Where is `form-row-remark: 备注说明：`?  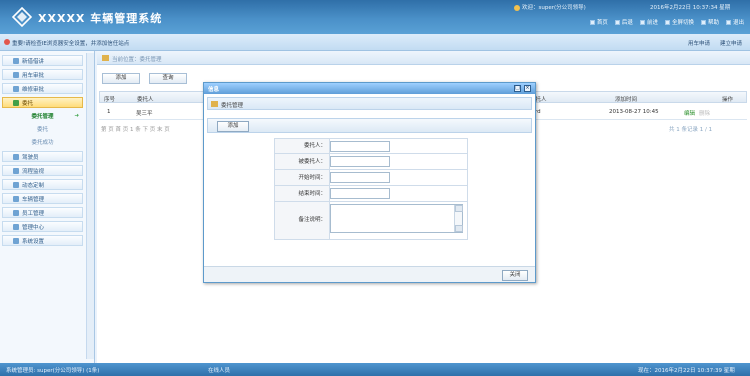
form-row-remark: 备注说明： is located at coordinates (371, 220).